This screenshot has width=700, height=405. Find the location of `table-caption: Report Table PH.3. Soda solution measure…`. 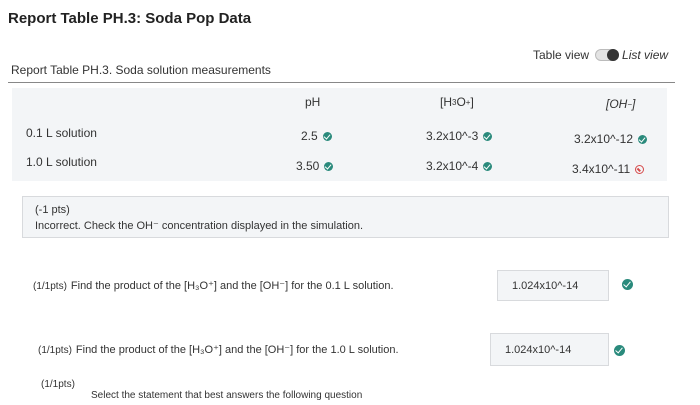

table-caption: Report Table PH.3. Soda solution measure… is located at coordinates (141, 70).